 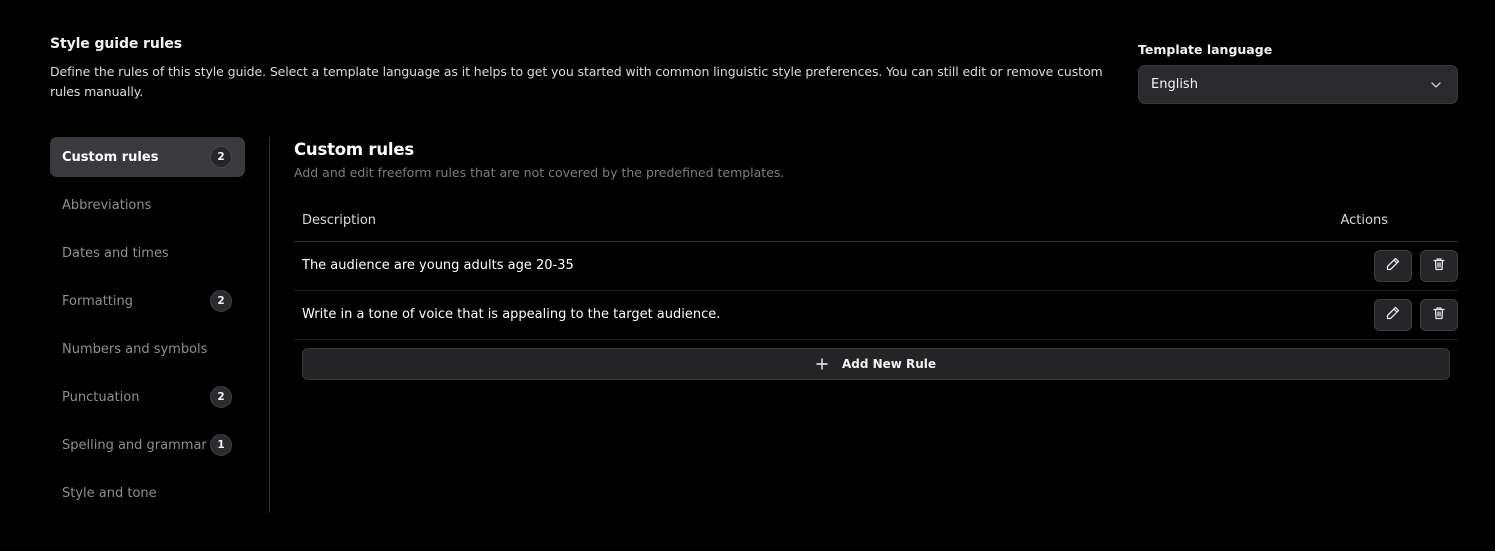 I want to click on sidebar-item-numbers-and-symbols: Numbers and symbols, so click(x=147, y=349).